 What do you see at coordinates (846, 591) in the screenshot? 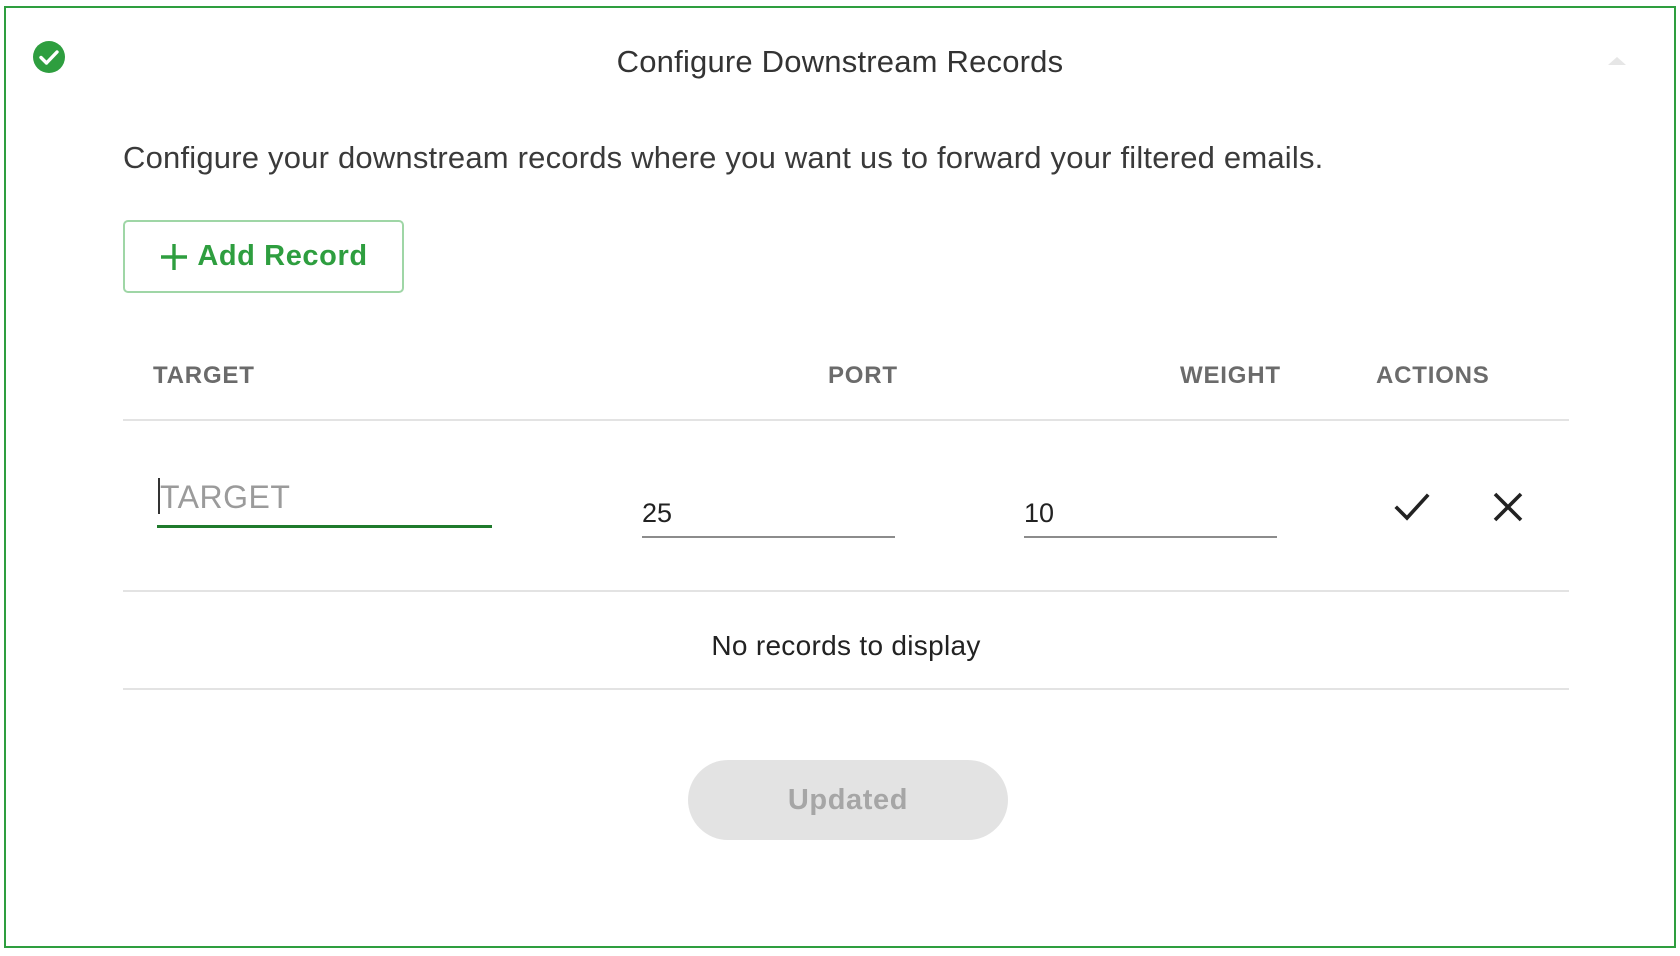
I see `row-divider` at bounding box center [846, 591].